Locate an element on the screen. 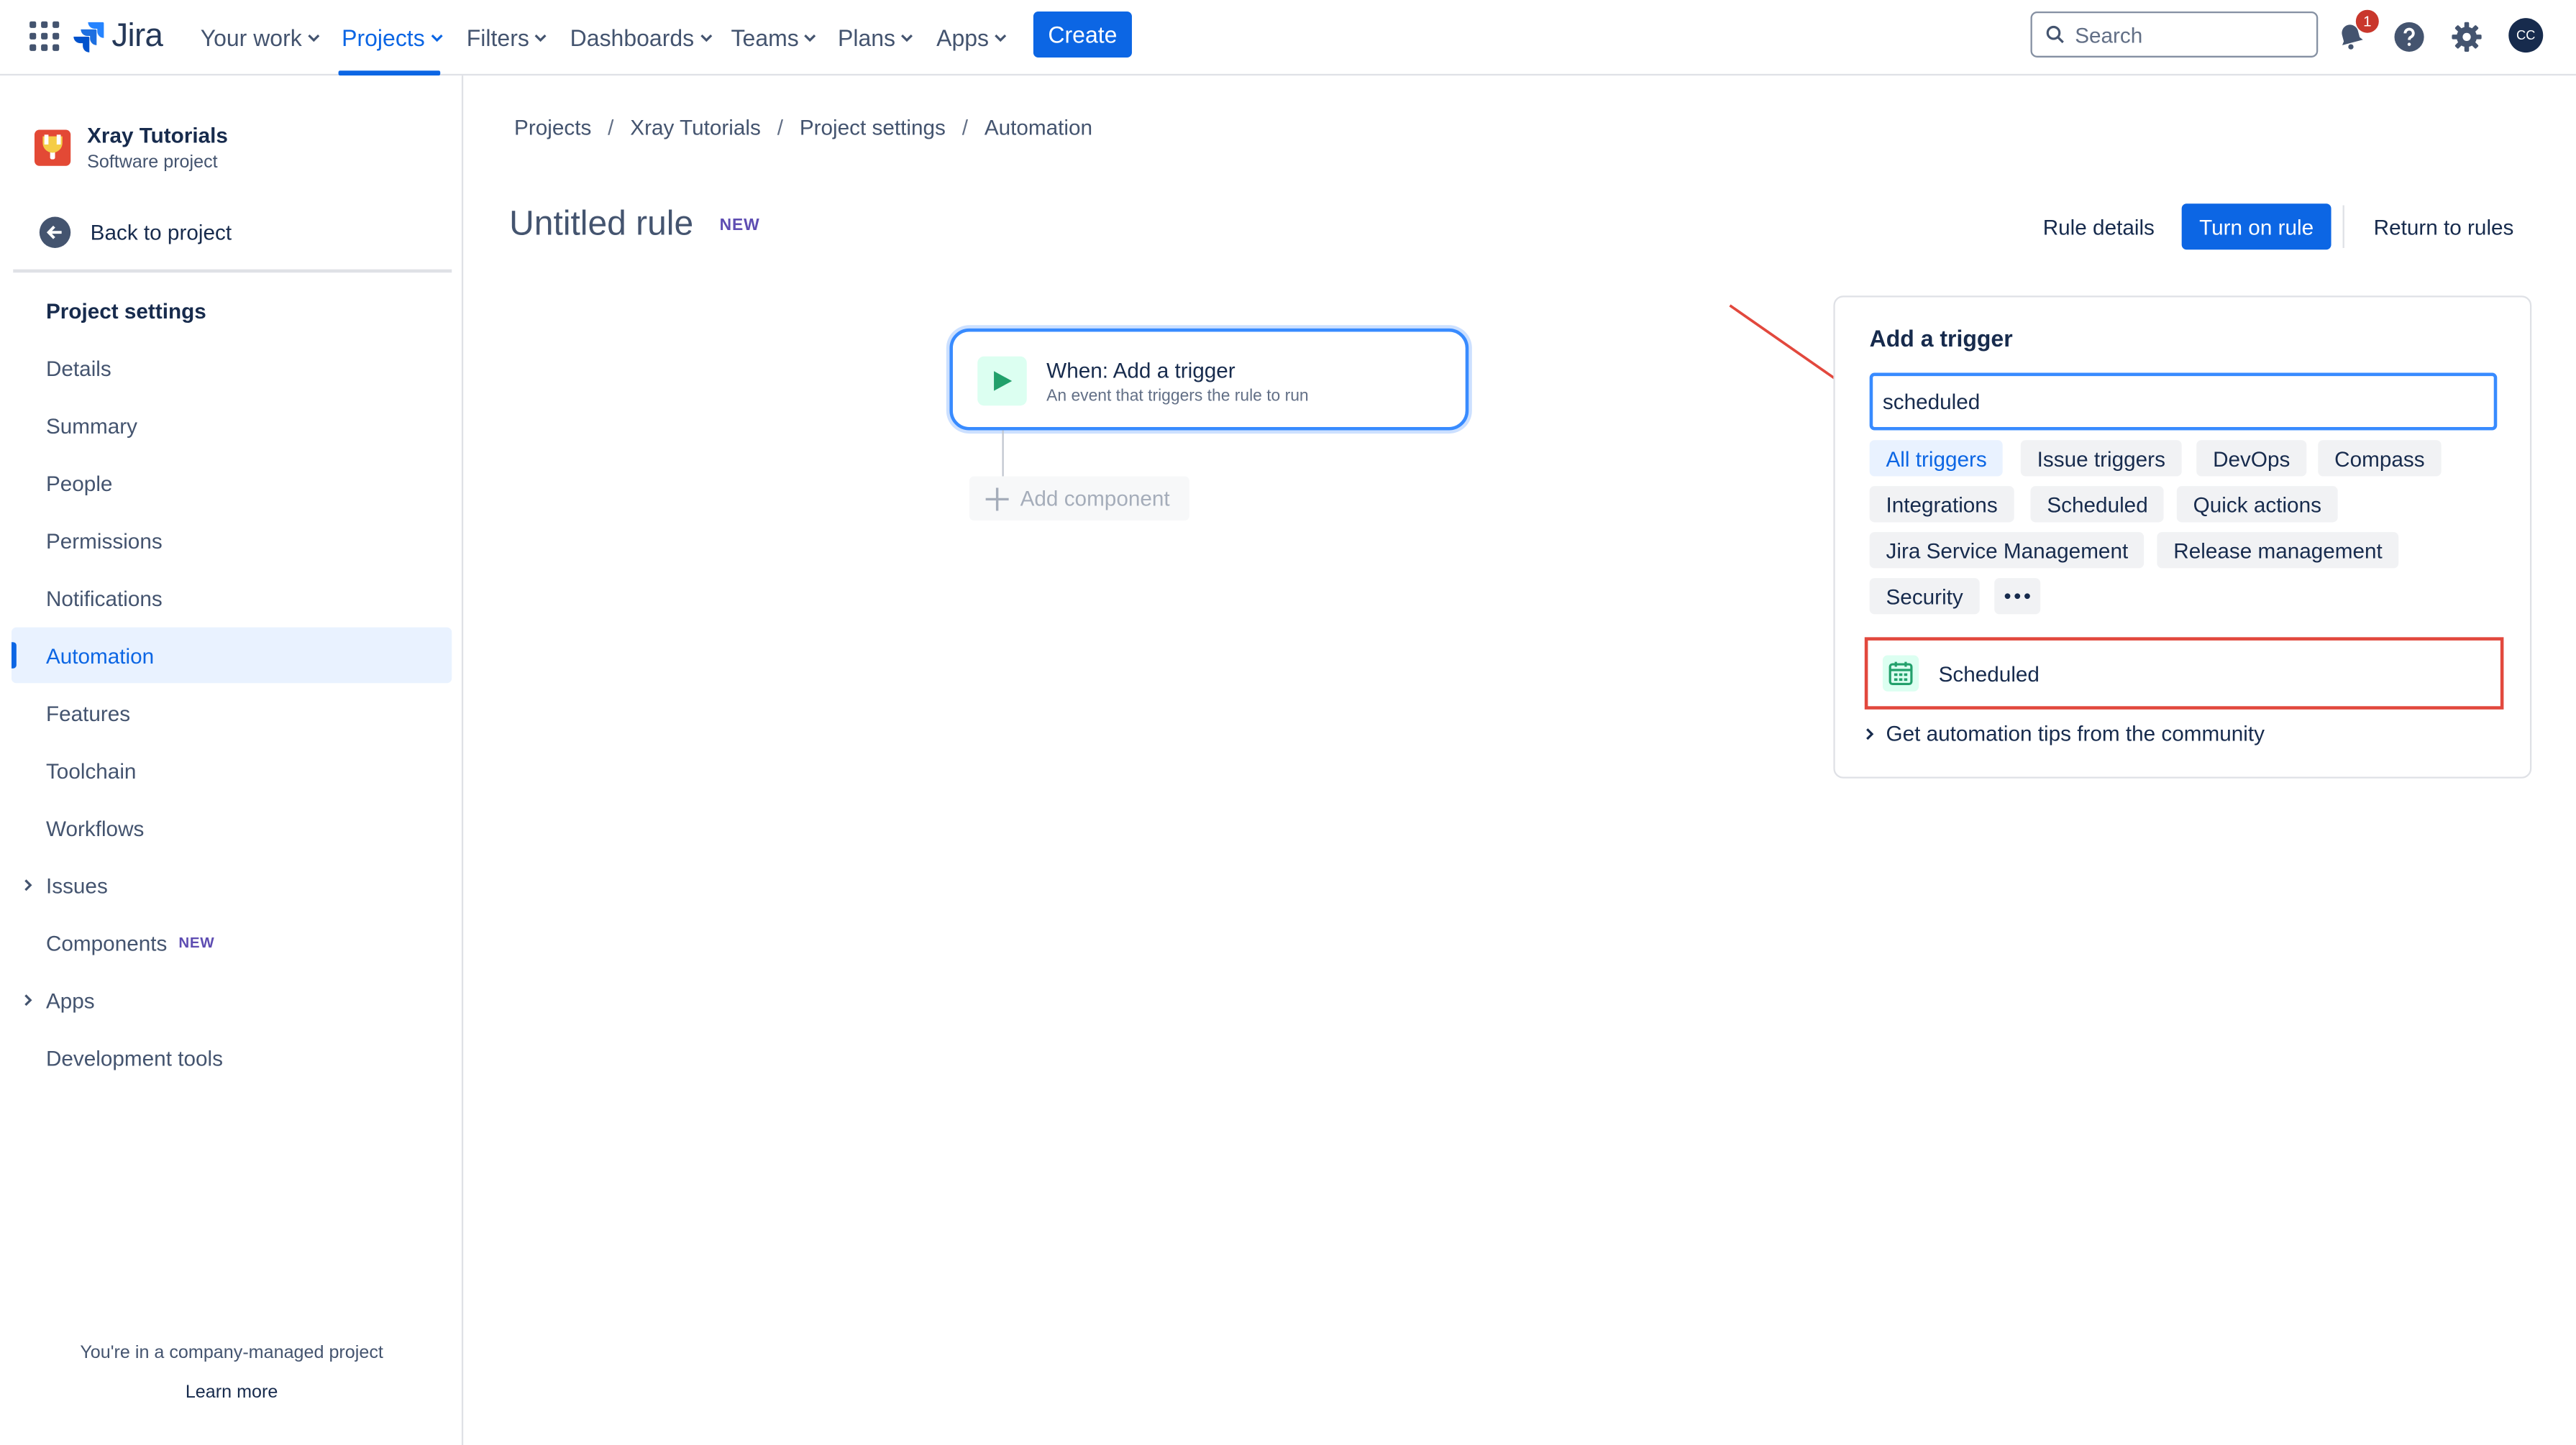  jira-logo-text: Jira is located at coordinates (137, 35).